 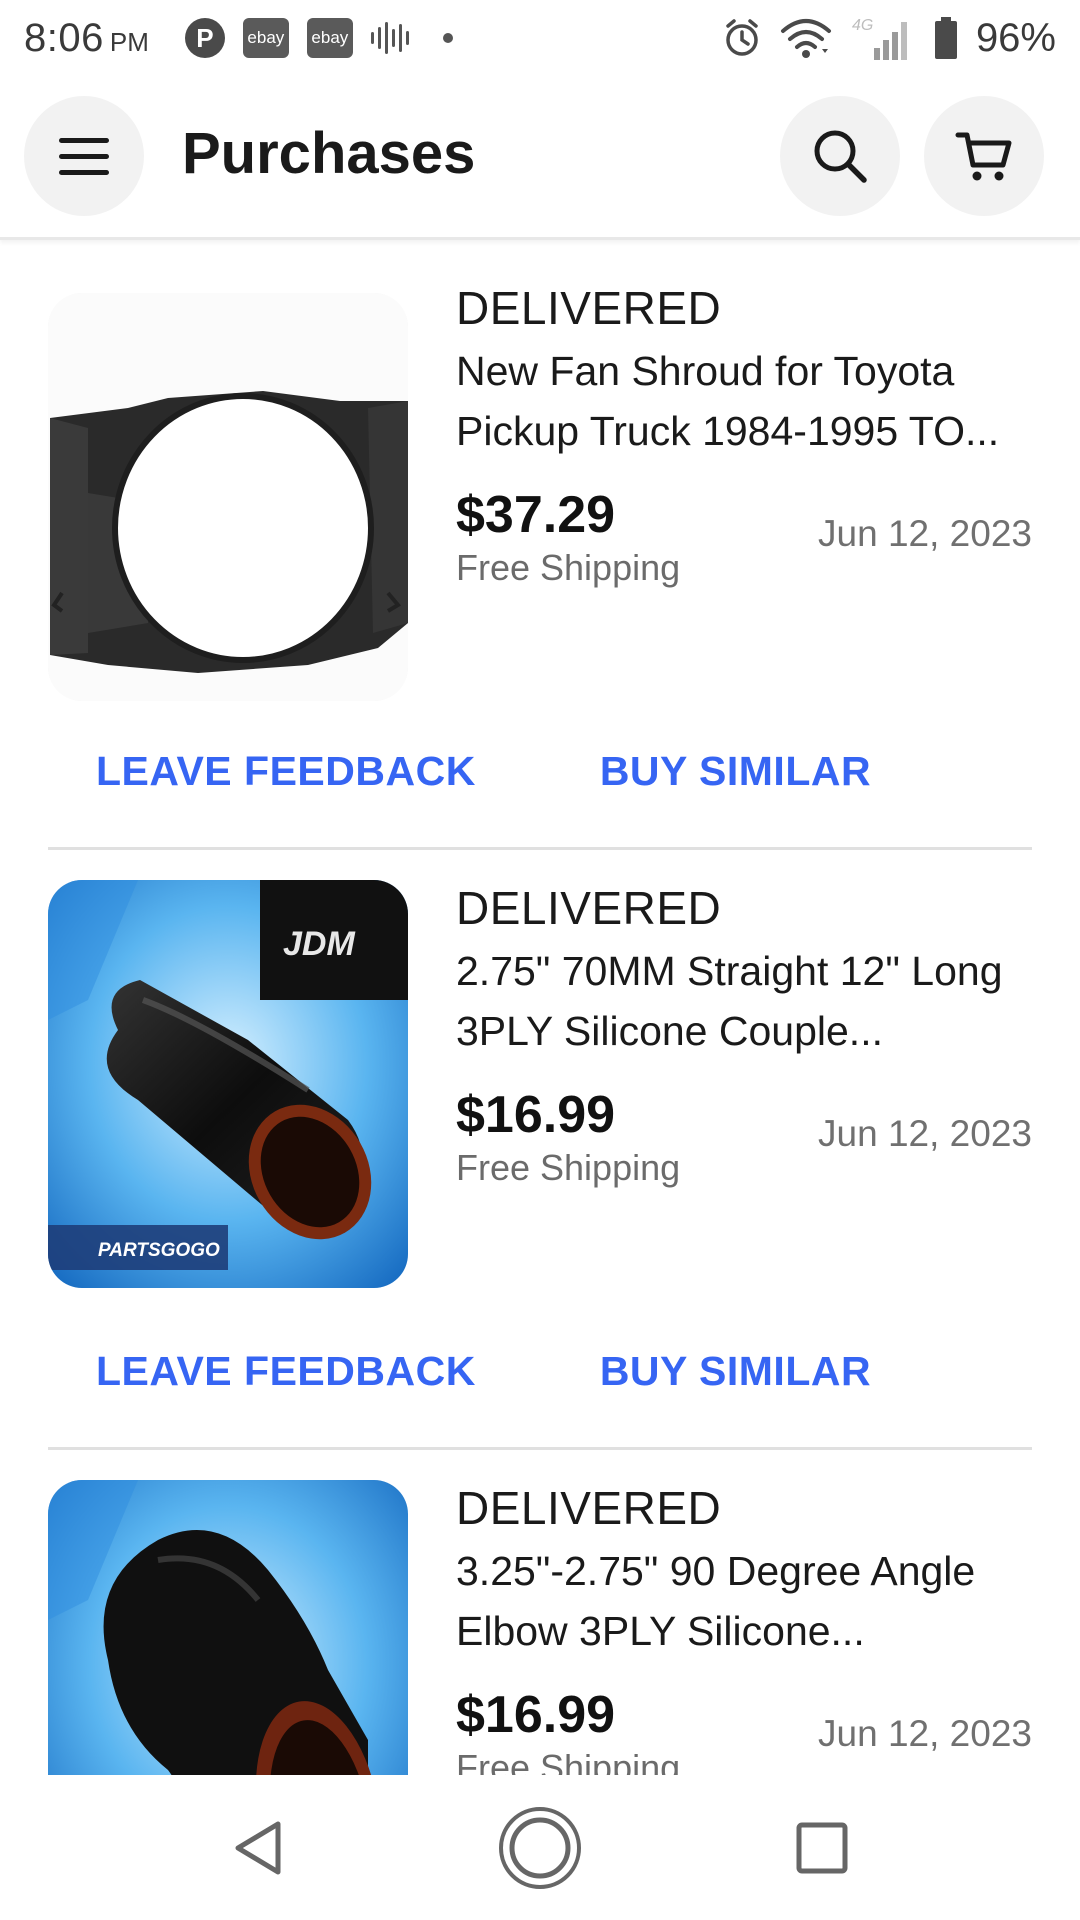 What do you see at coordinates (862, 25) in the screenshot?
I see `network-type-label: 4G` at bounding box center [862, 25].